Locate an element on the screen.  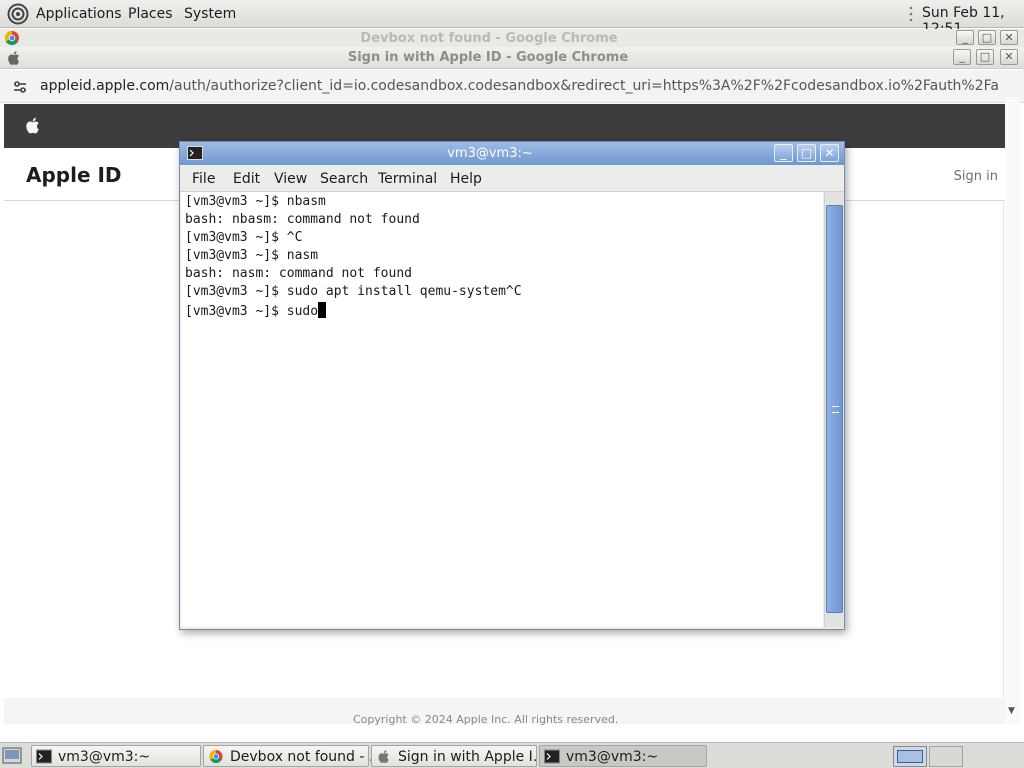
terminal-title: vm3@vm3:~ is located at coordinates (490, 153).